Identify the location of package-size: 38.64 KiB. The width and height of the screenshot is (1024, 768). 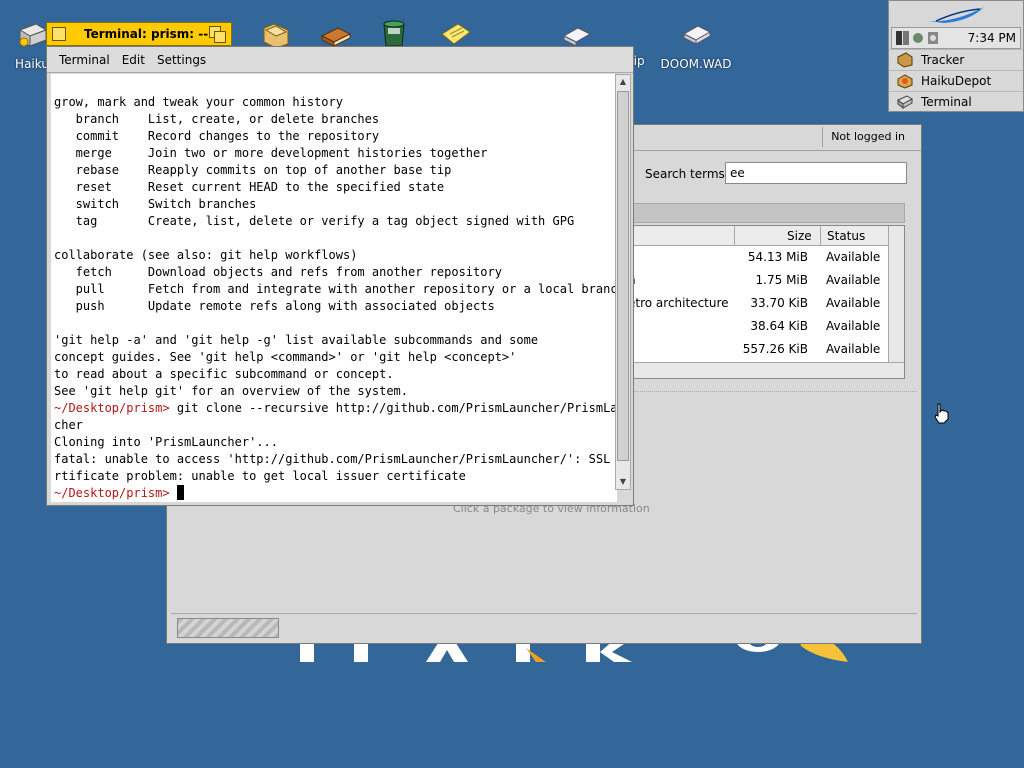
(779, 326).